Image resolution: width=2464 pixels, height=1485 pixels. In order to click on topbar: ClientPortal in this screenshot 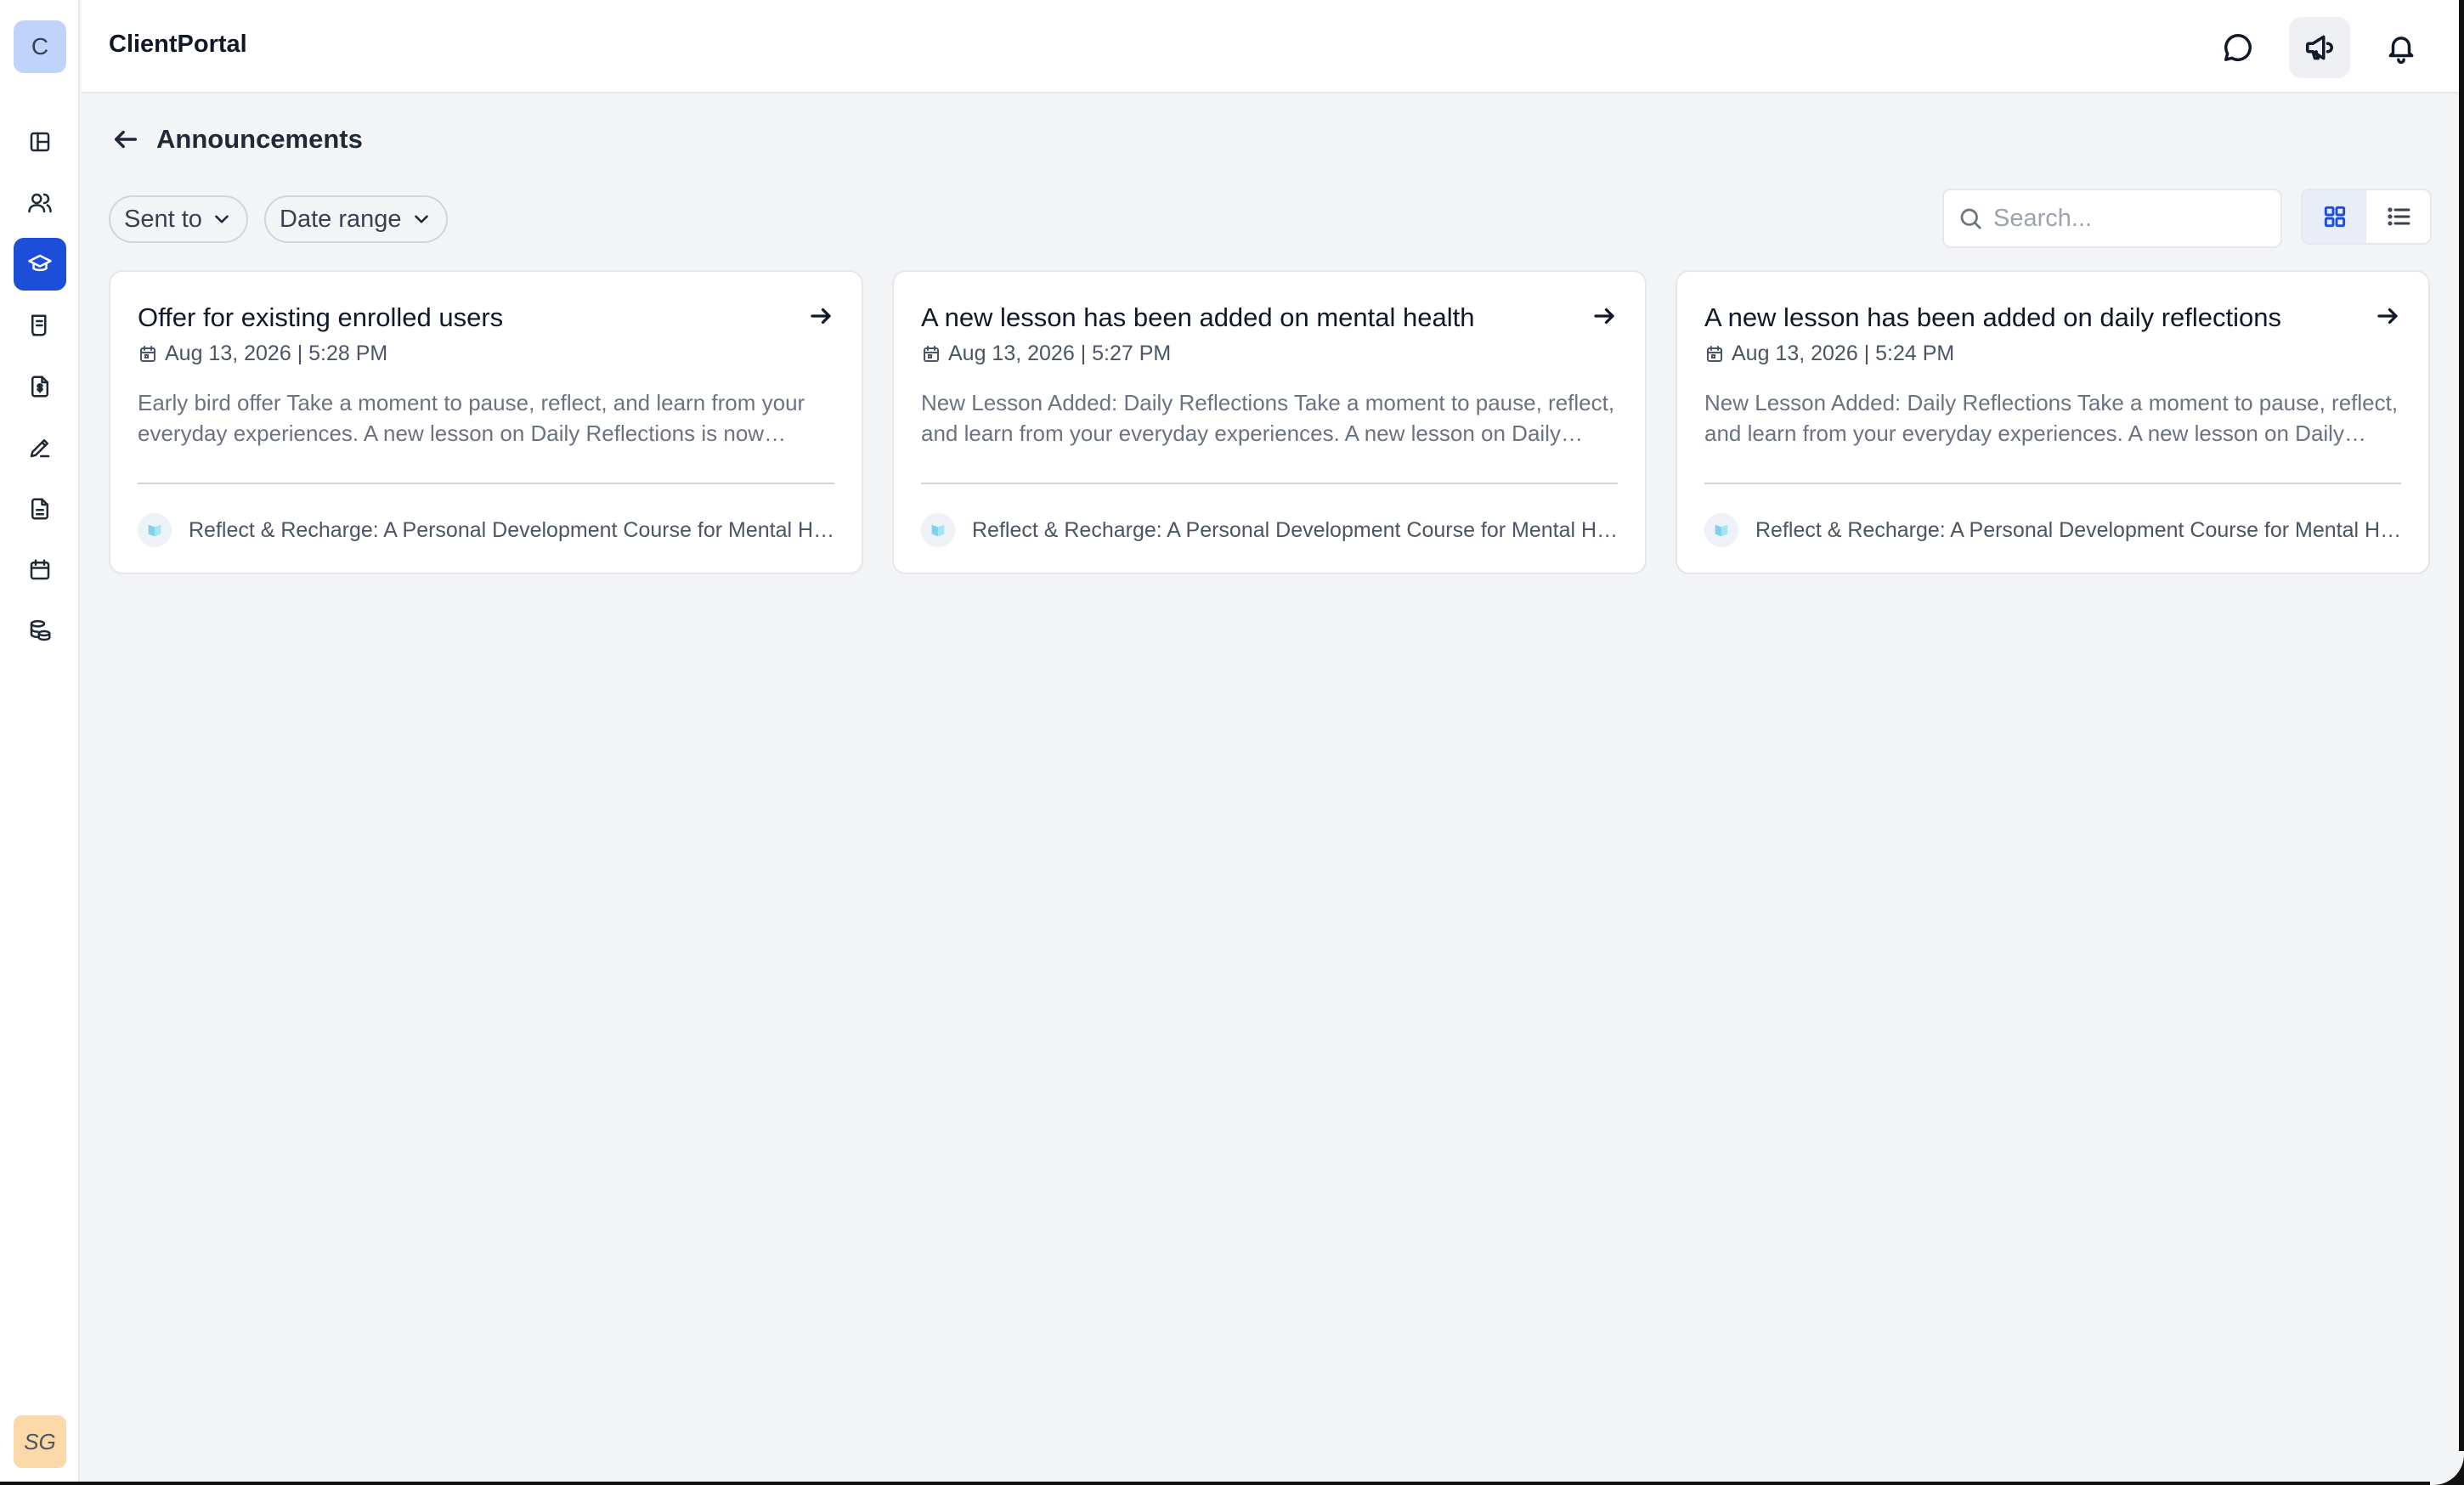, I will do `click(1273, 46)`.